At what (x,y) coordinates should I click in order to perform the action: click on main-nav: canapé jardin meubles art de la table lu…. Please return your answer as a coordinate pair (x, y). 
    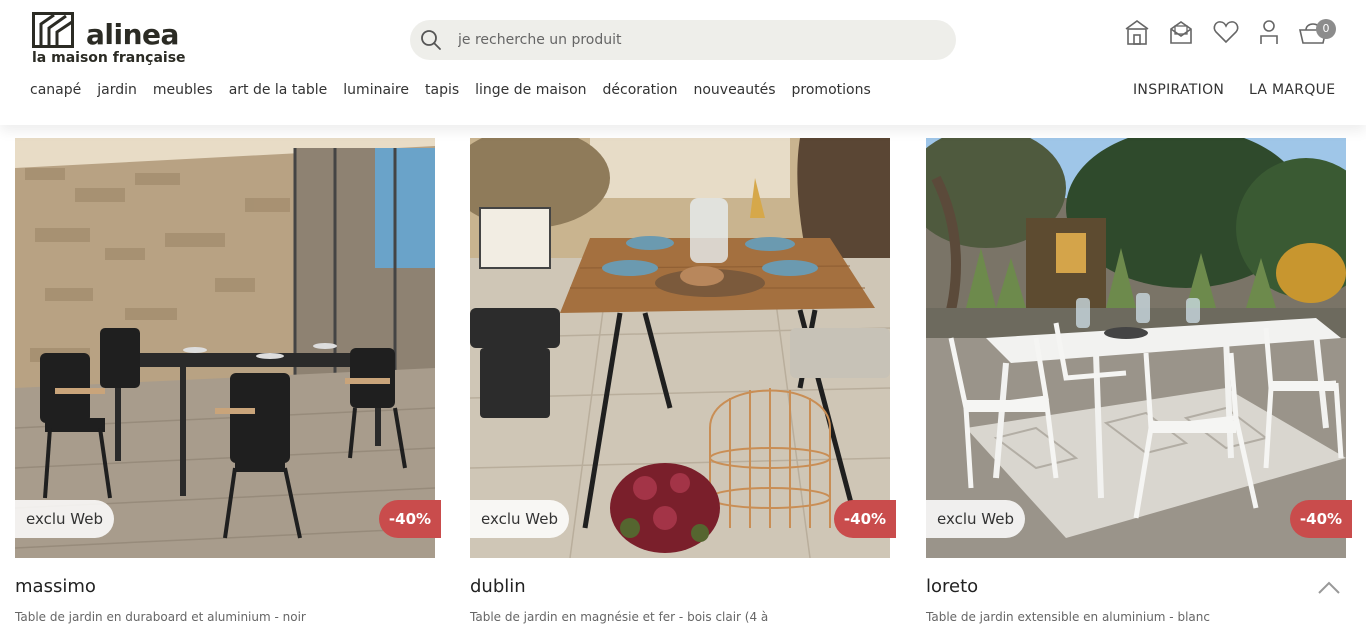
    Looking at the image, I should click on (458, 91).